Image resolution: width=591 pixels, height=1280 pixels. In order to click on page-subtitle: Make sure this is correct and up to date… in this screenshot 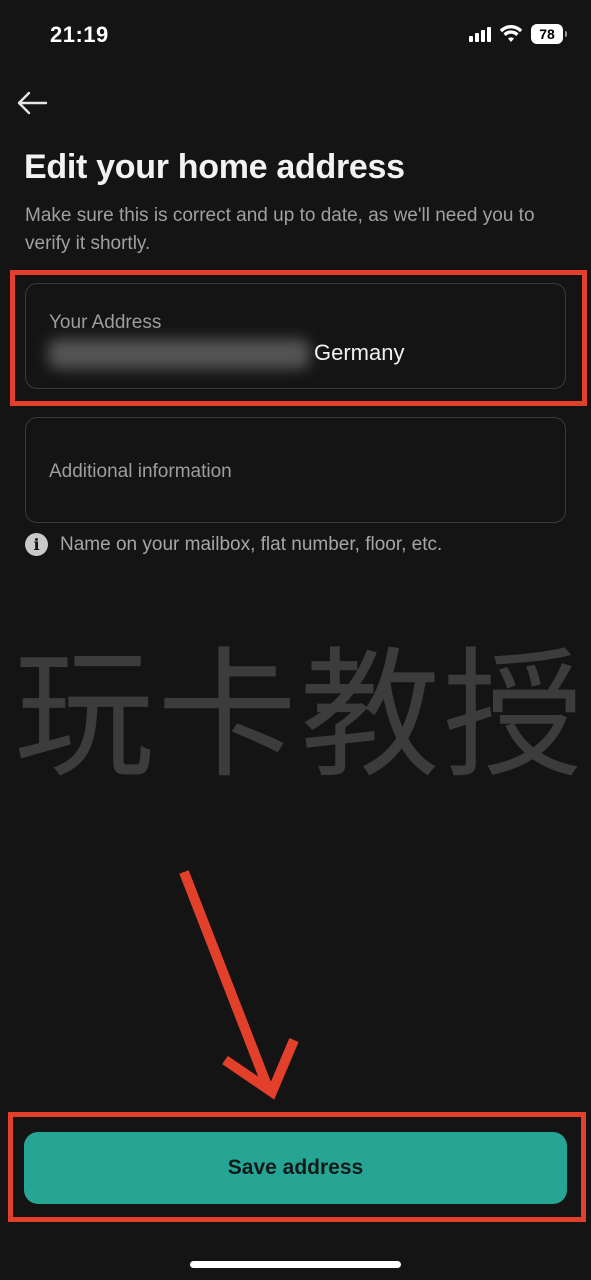, I will do `click(280, 229)`.